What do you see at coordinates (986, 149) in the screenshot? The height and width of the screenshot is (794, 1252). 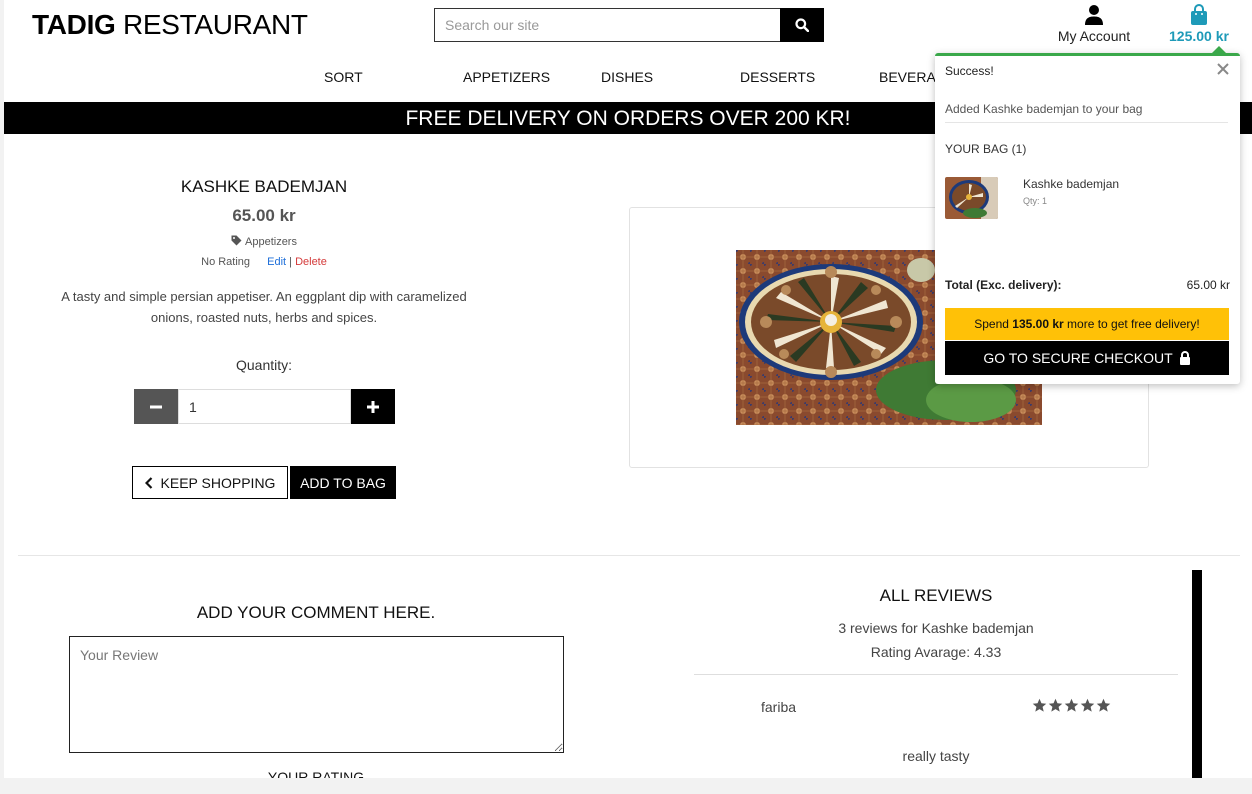 I see `toast-bag-heading: Your Bag (1)` at bounding box center [986, 149].